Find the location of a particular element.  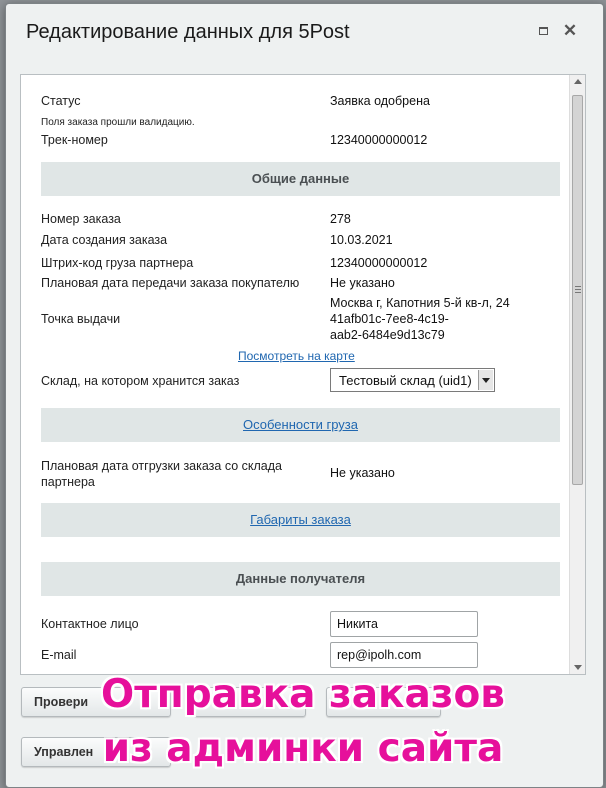

dialog-title: Редактирование данных для 5Post is located at coordinates (188, 32).